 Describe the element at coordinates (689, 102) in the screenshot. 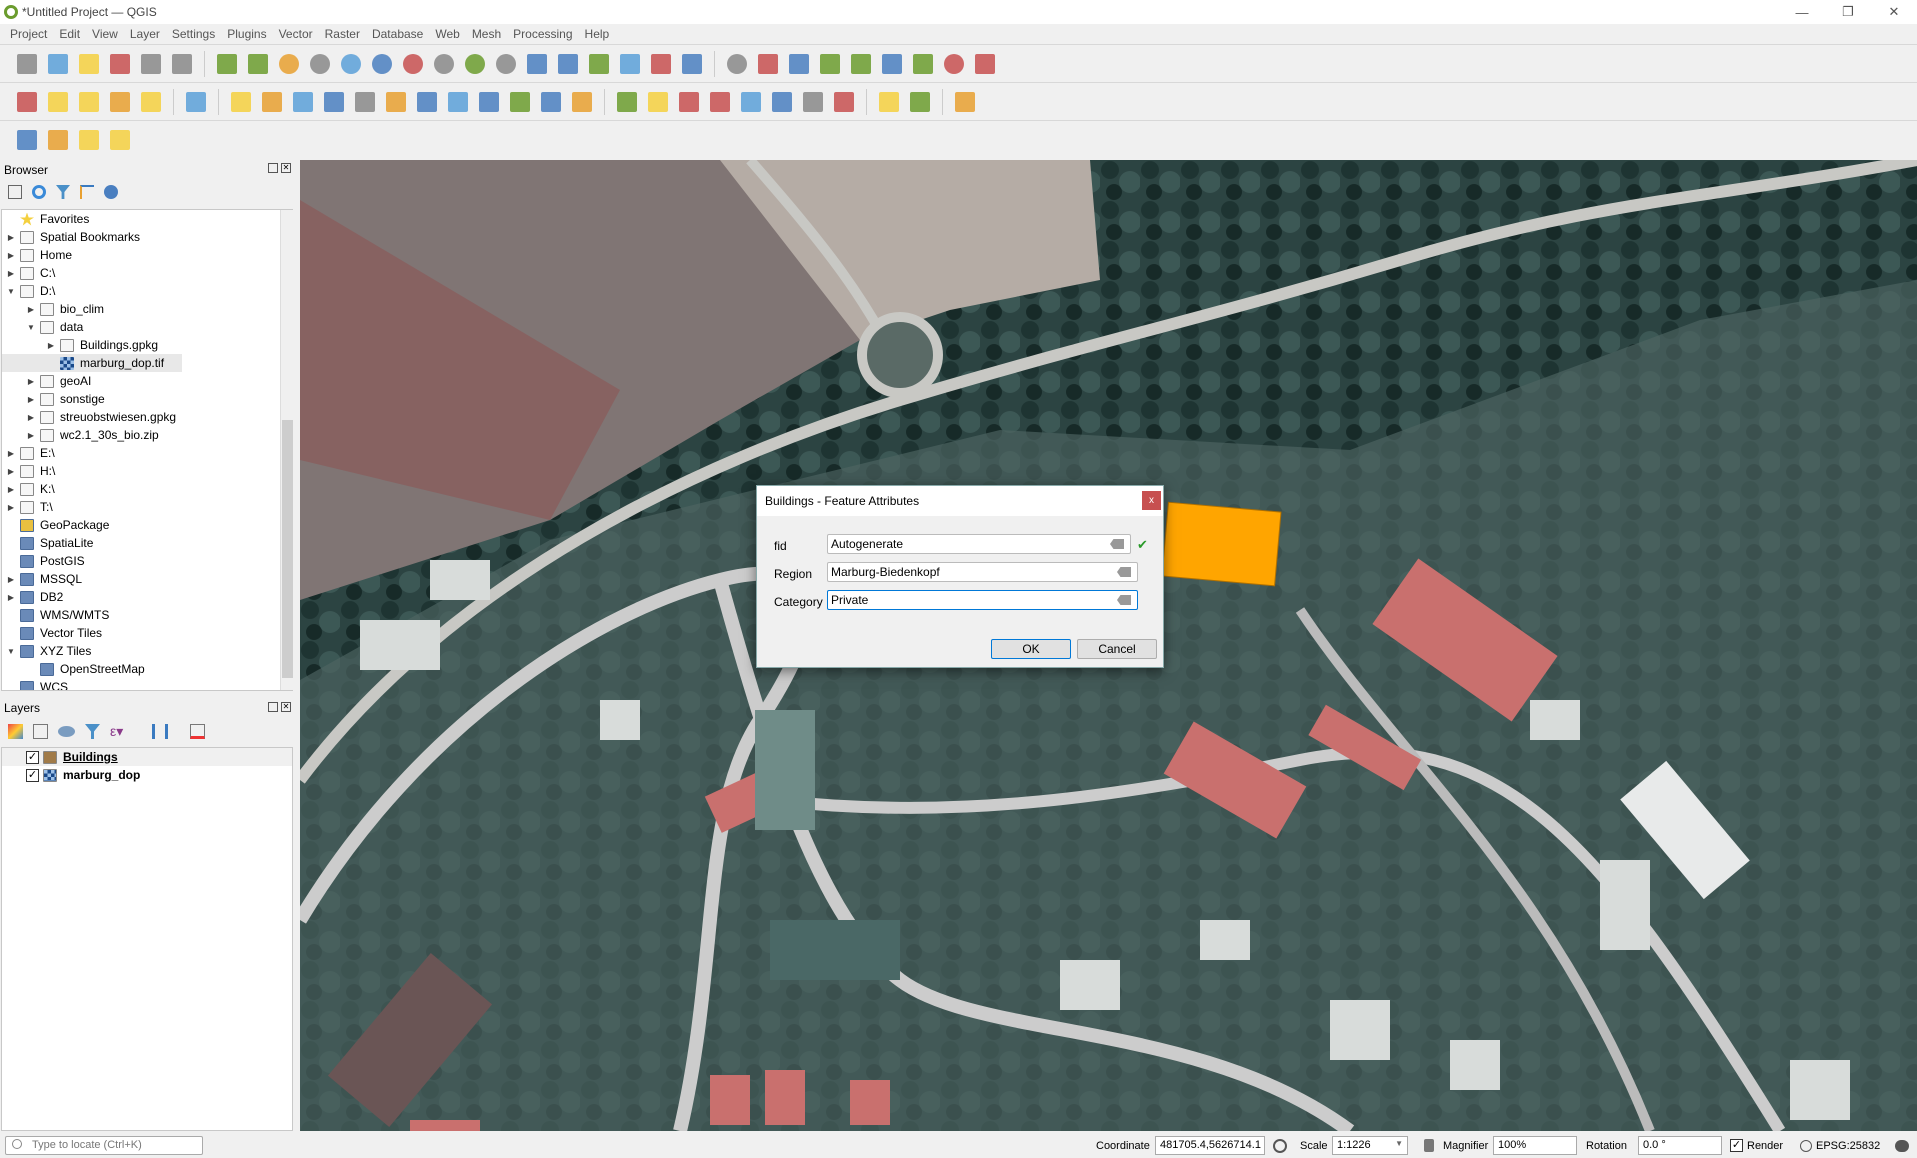

I see `pin-labels-button` at that location.